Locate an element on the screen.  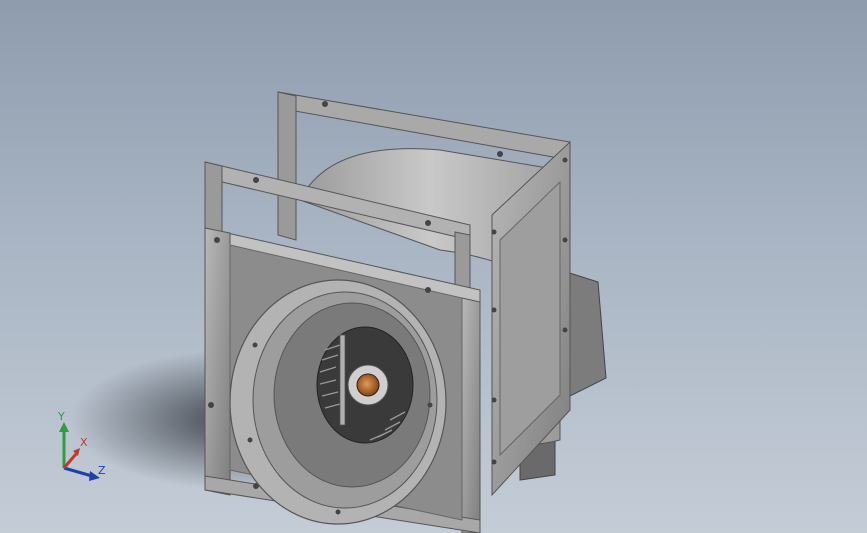
impeller is located at coordinates (365, 385).